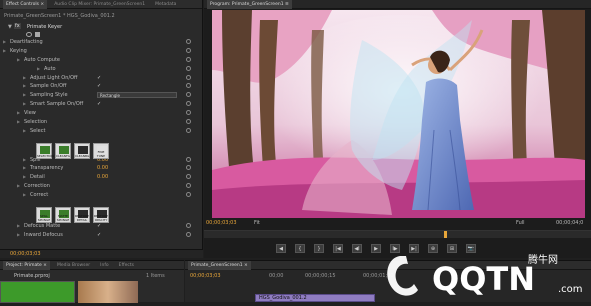 The height and width of the screenshot is (306, 591). I want to click on triangle-icon: ▼, so click(10, 27).